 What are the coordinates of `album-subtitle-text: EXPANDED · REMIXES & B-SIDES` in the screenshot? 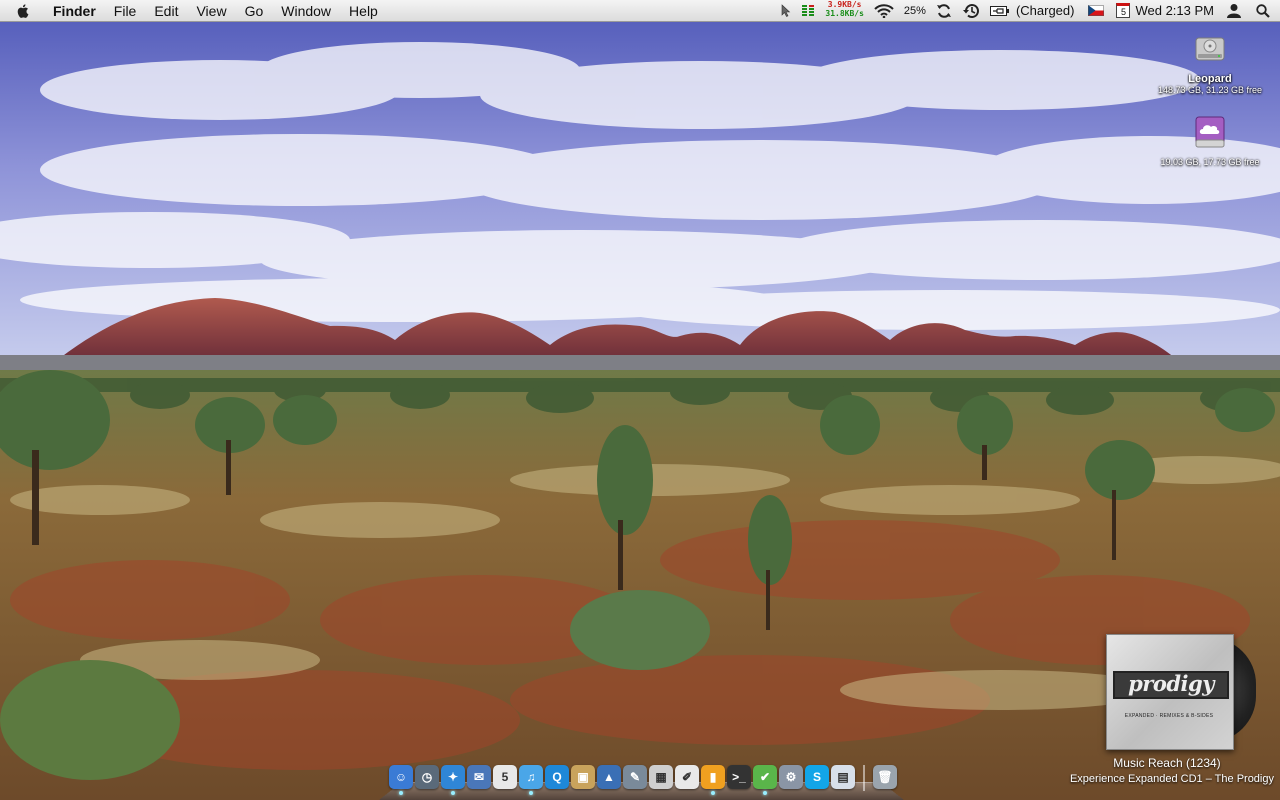 It's located at (1169, 716).